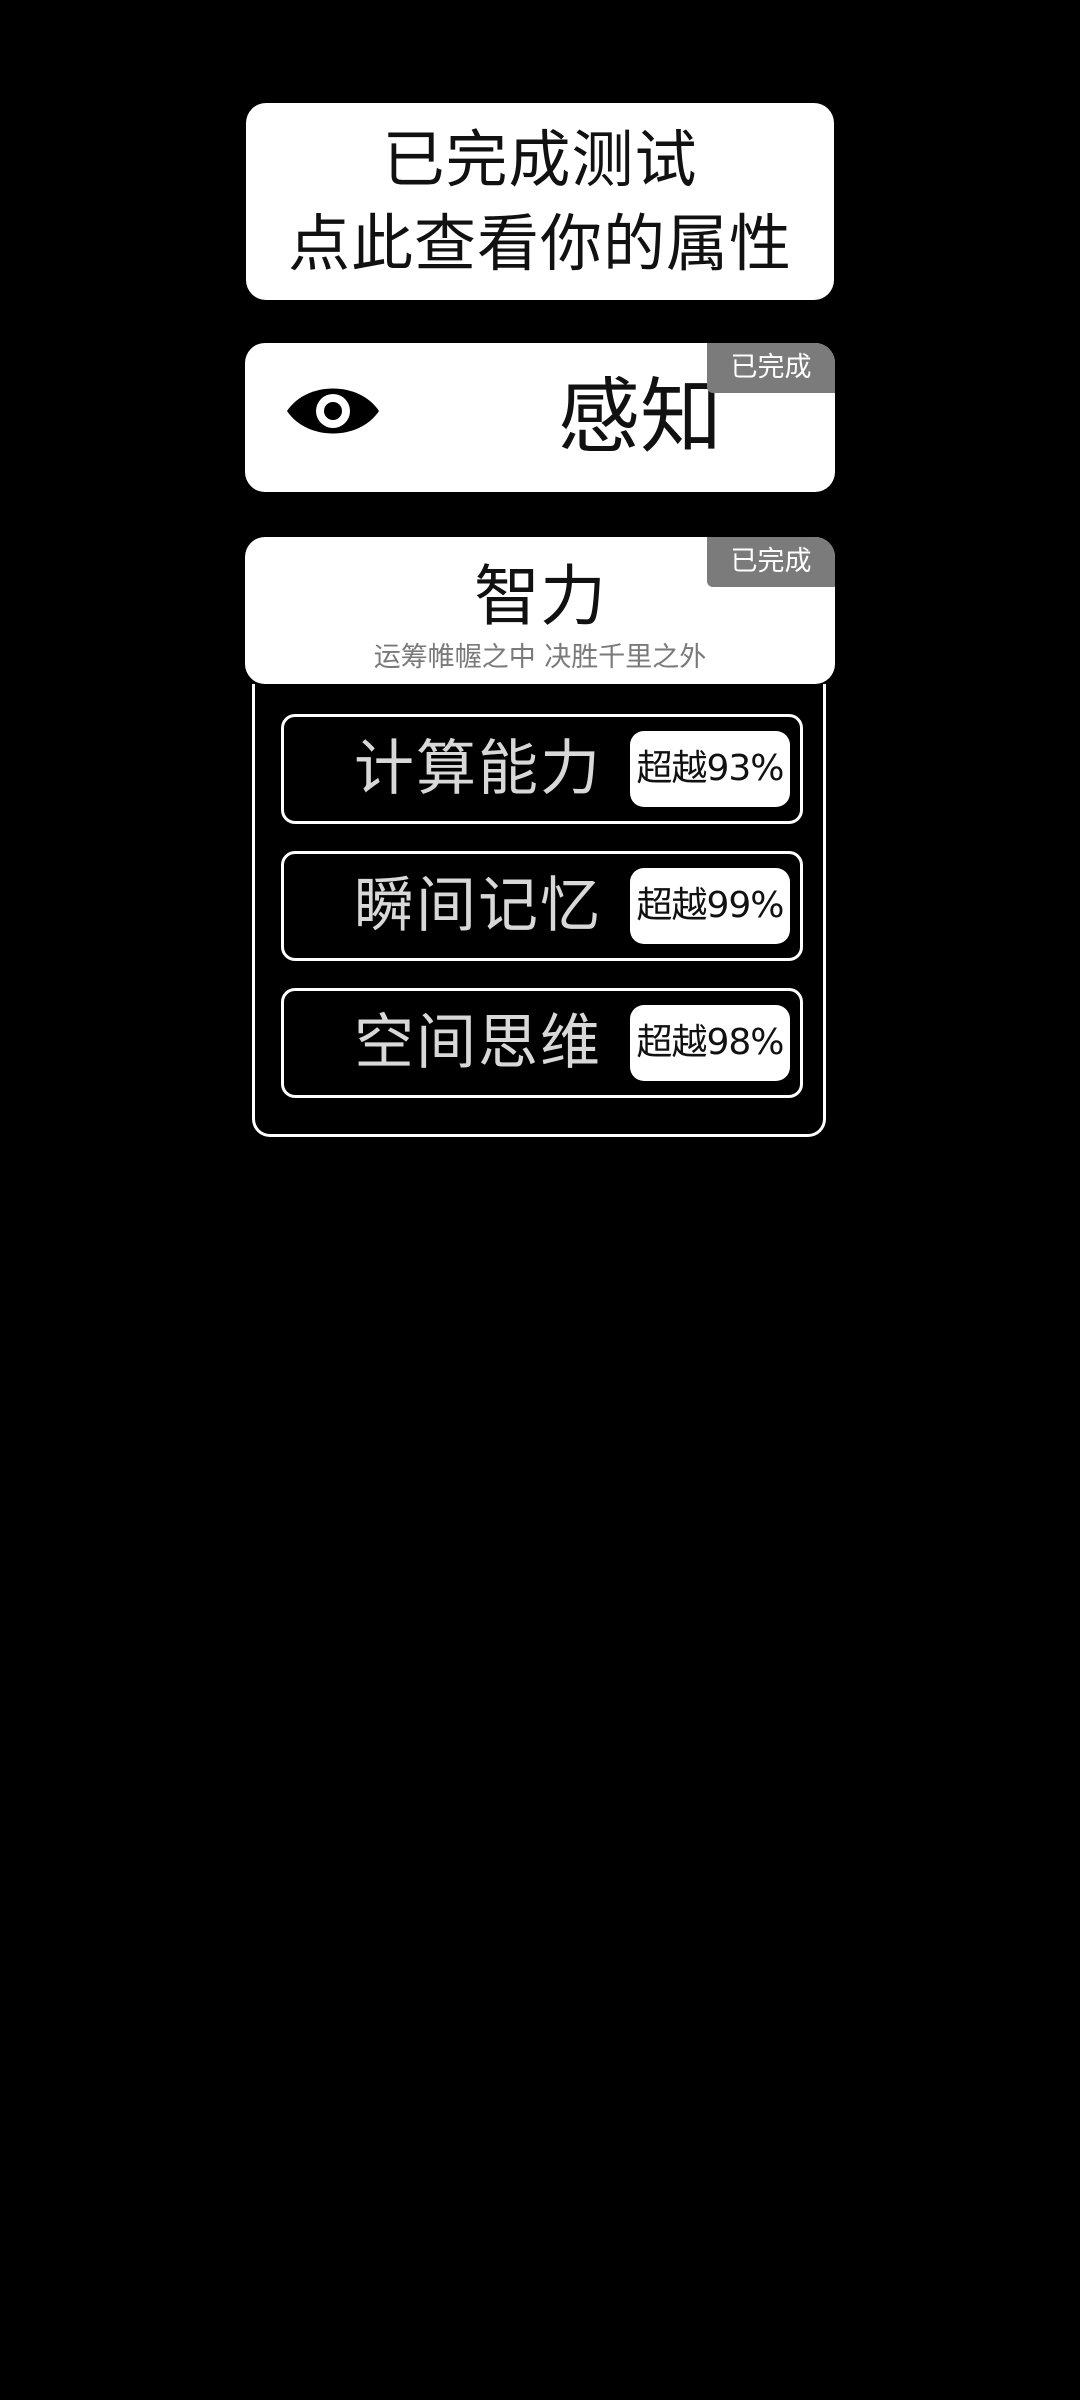  I want to click on sub-item-spatial: 空间思维 超越98%, so click(542, 1043).